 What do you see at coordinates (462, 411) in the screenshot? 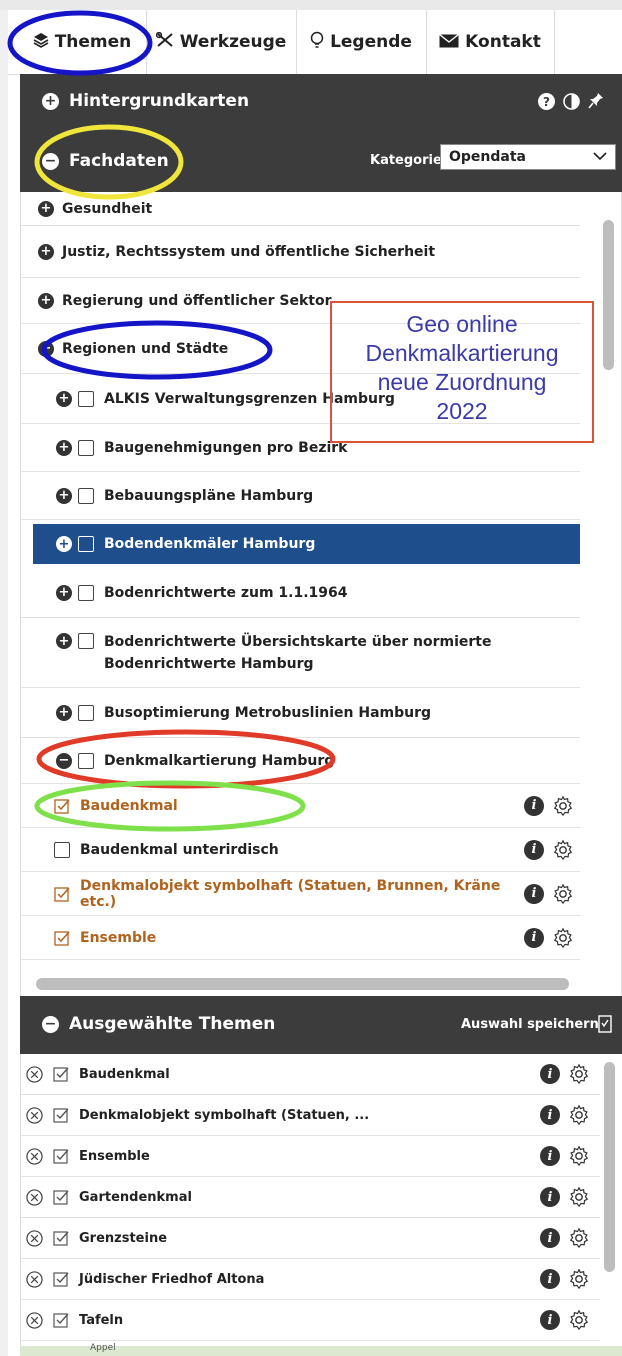
I see `annotation-line: 2022` at bounding box center [462, 411].